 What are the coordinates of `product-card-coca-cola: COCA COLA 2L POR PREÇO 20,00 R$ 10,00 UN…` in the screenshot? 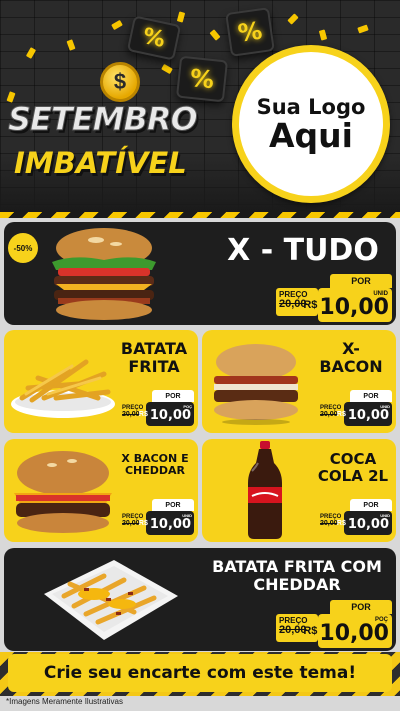 It's located at (299, 490).